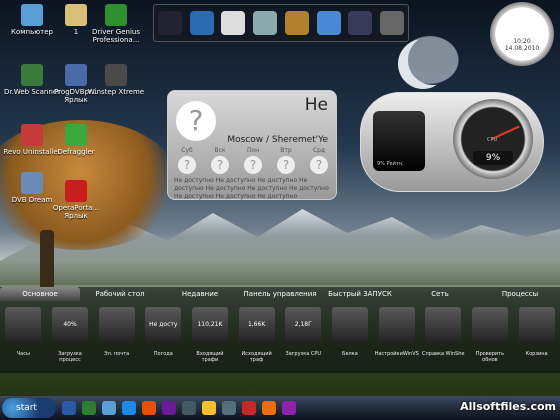  I want to click on gadget-tile: НастройкиWinVS, so click(397, 335).